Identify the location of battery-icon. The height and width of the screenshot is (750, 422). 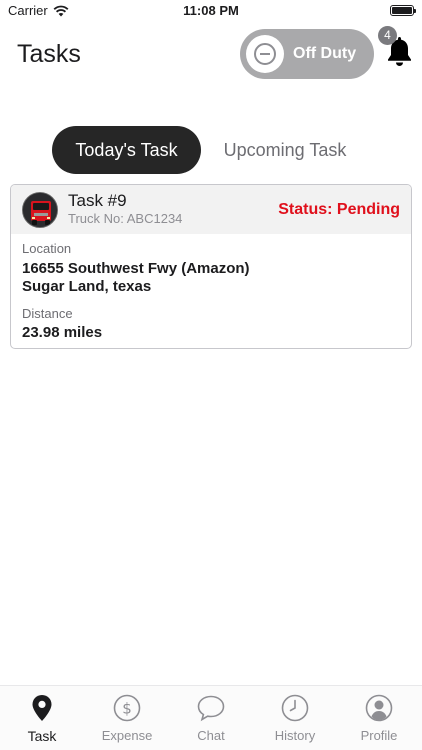
(403, 10).